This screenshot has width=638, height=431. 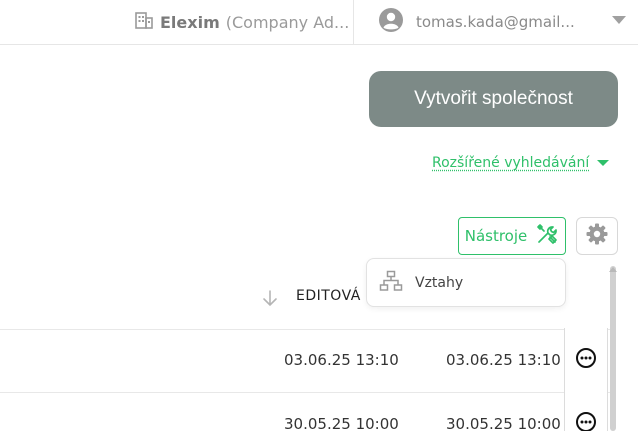 What do you see at coordinates (503, 360) in the screenshot?
I see `cell-edited: 03.06.25 13:10` at bounding box center [503, 360].